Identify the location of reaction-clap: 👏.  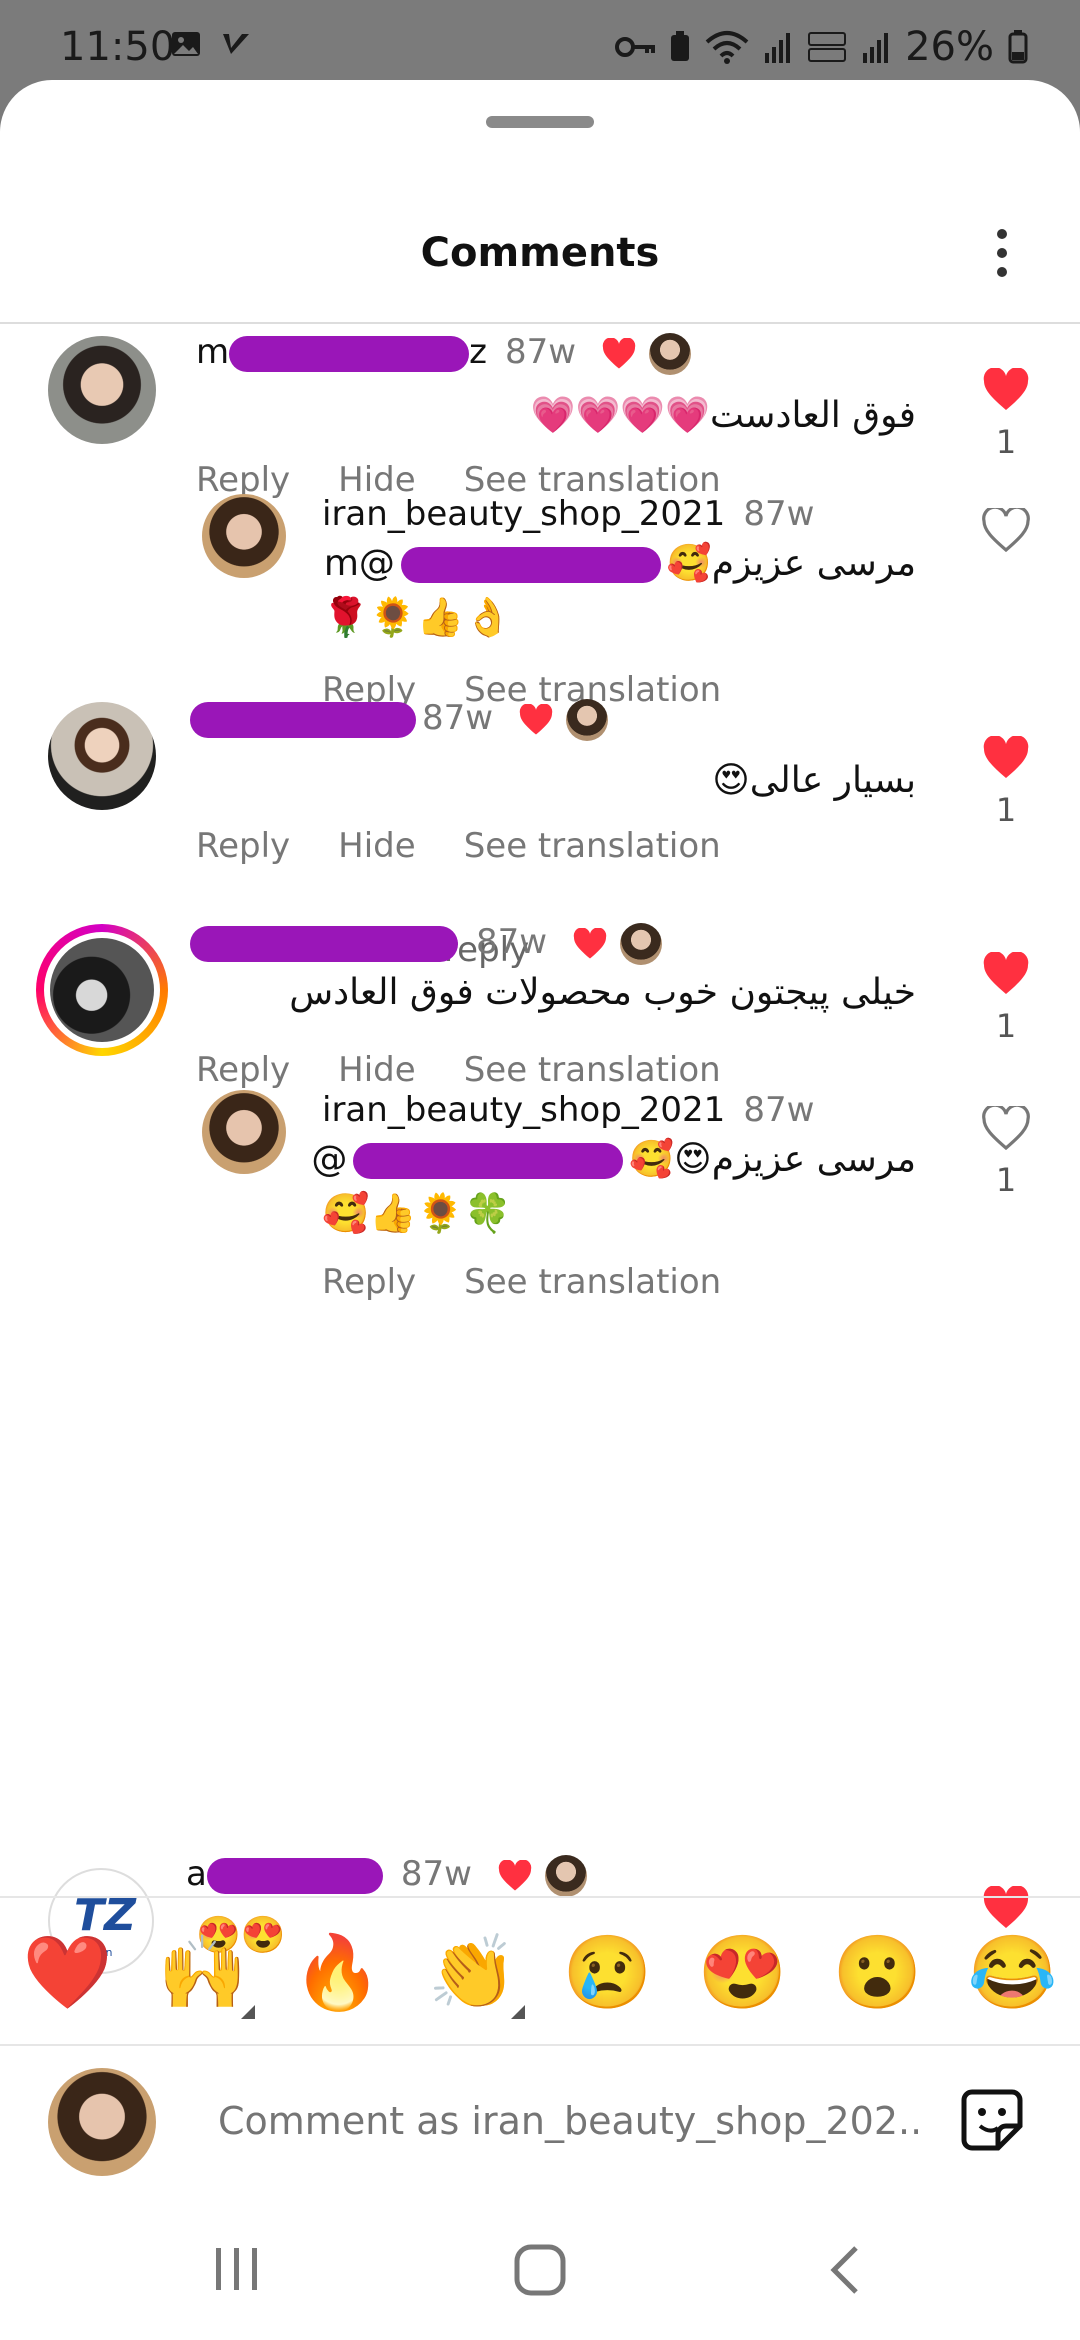
(477, 1974).